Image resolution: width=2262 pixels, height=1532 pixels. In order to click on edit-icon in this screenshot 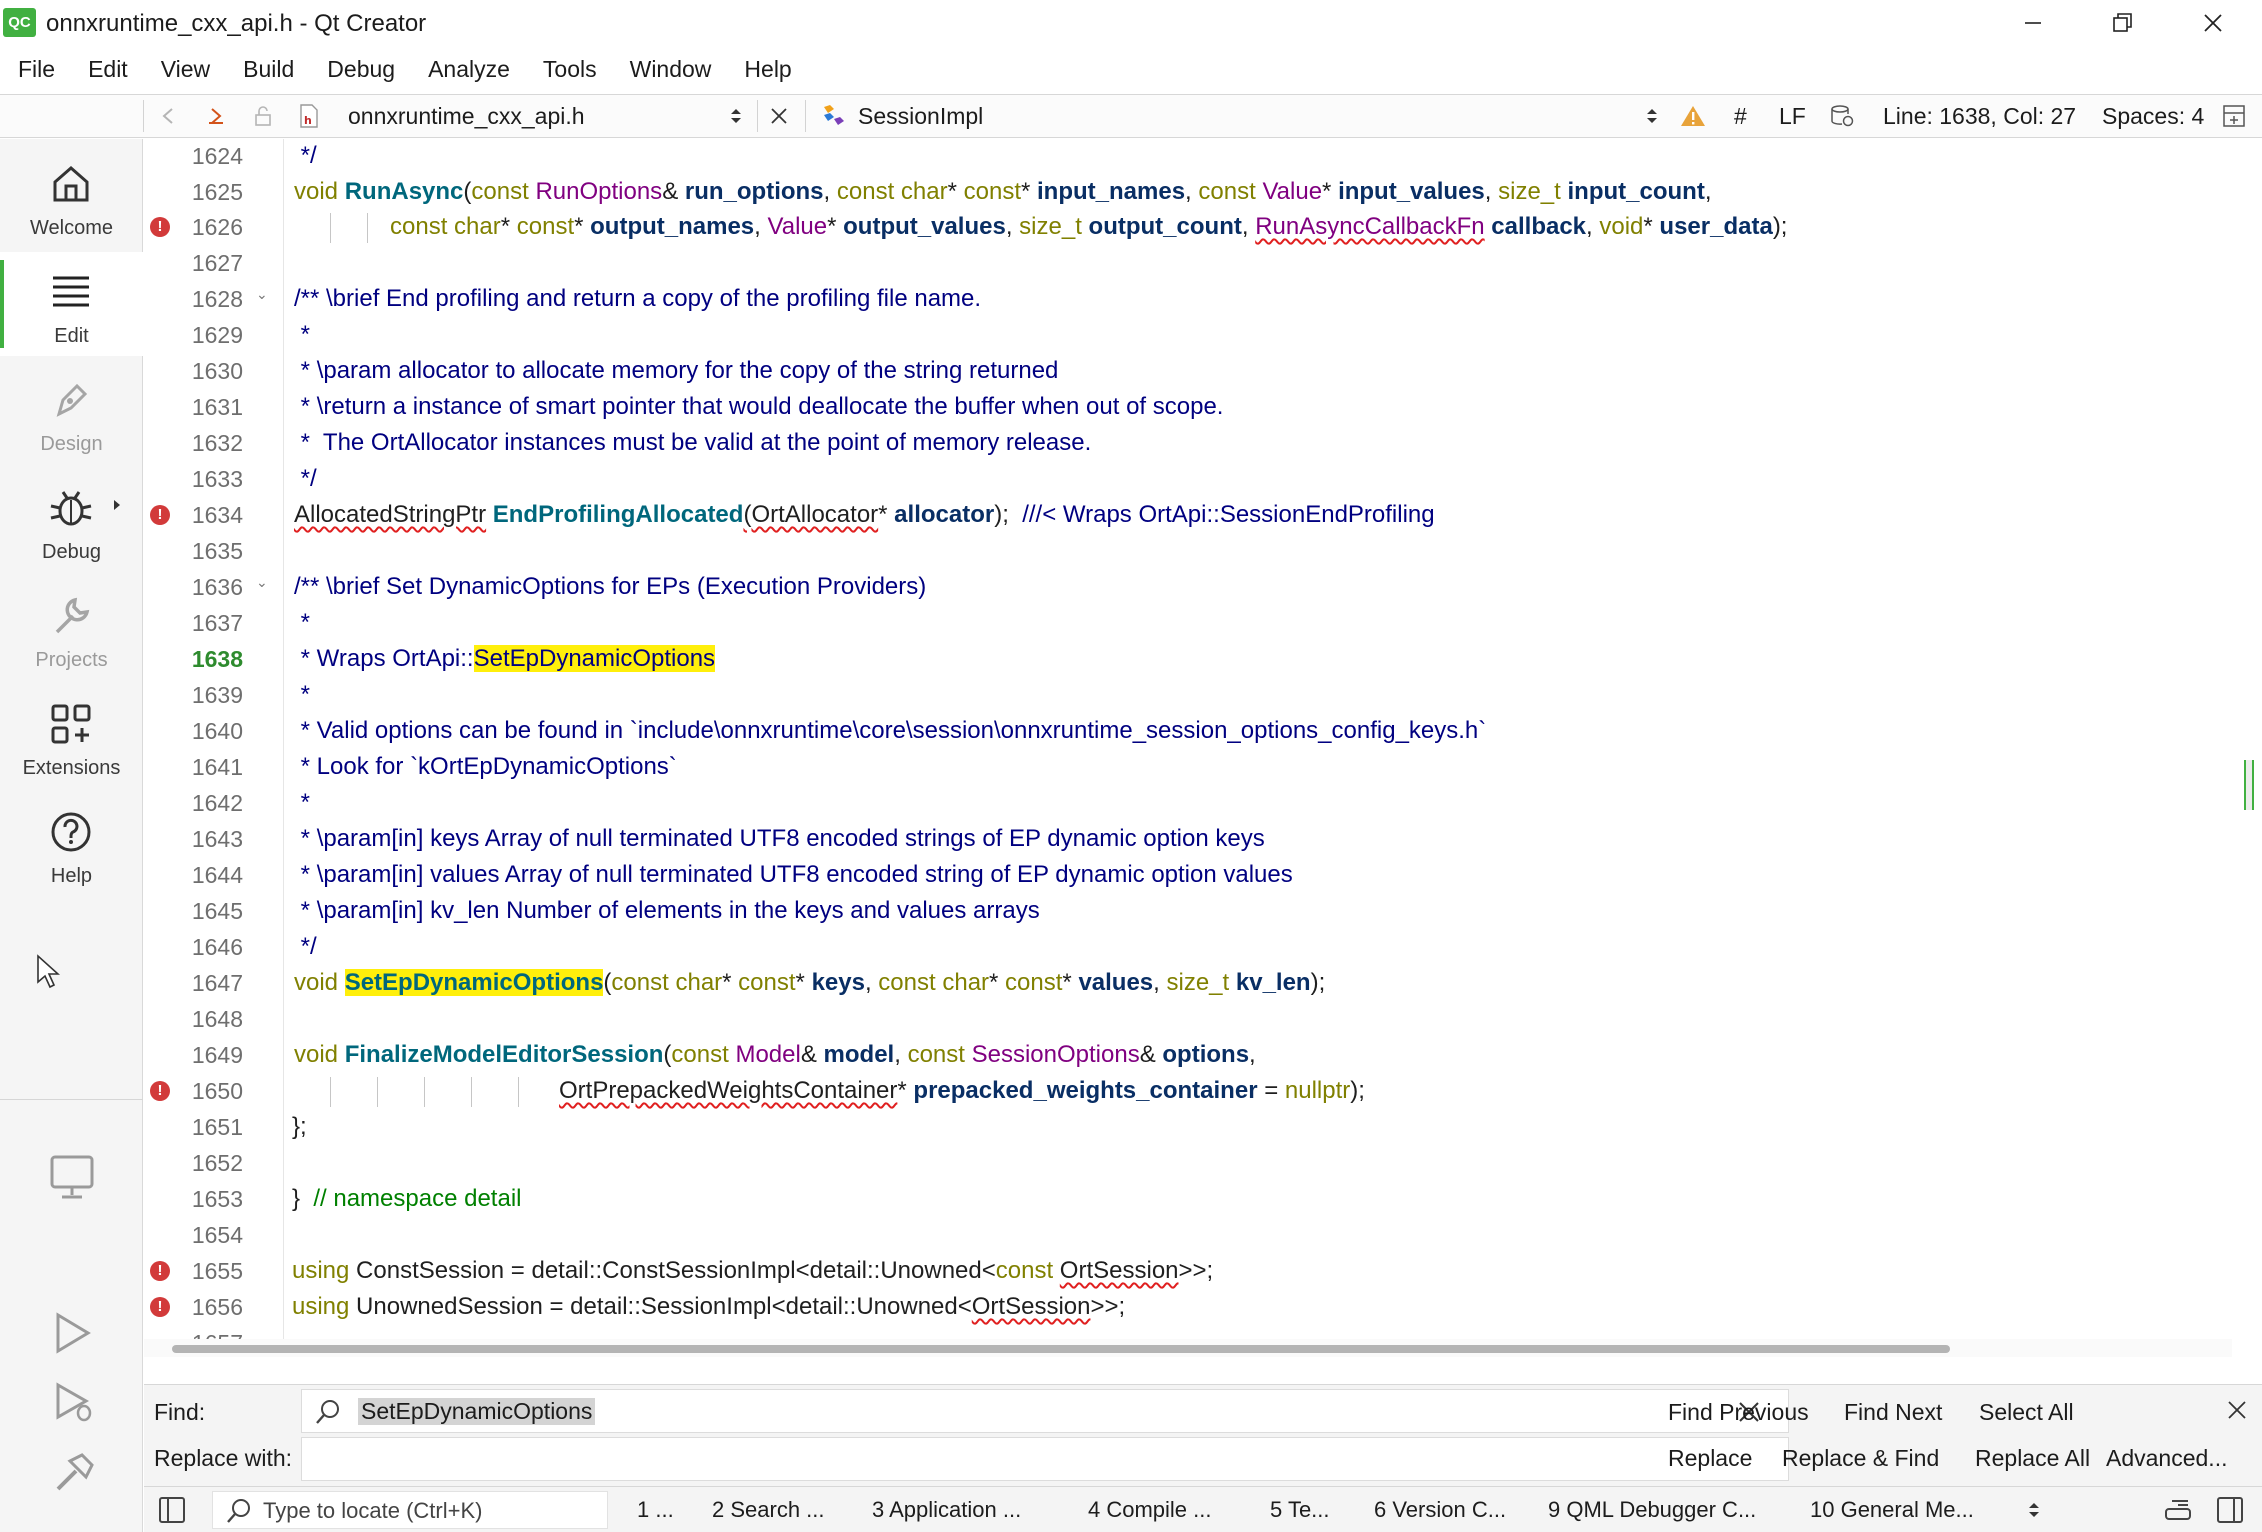, I will do `click(71, 291)`.